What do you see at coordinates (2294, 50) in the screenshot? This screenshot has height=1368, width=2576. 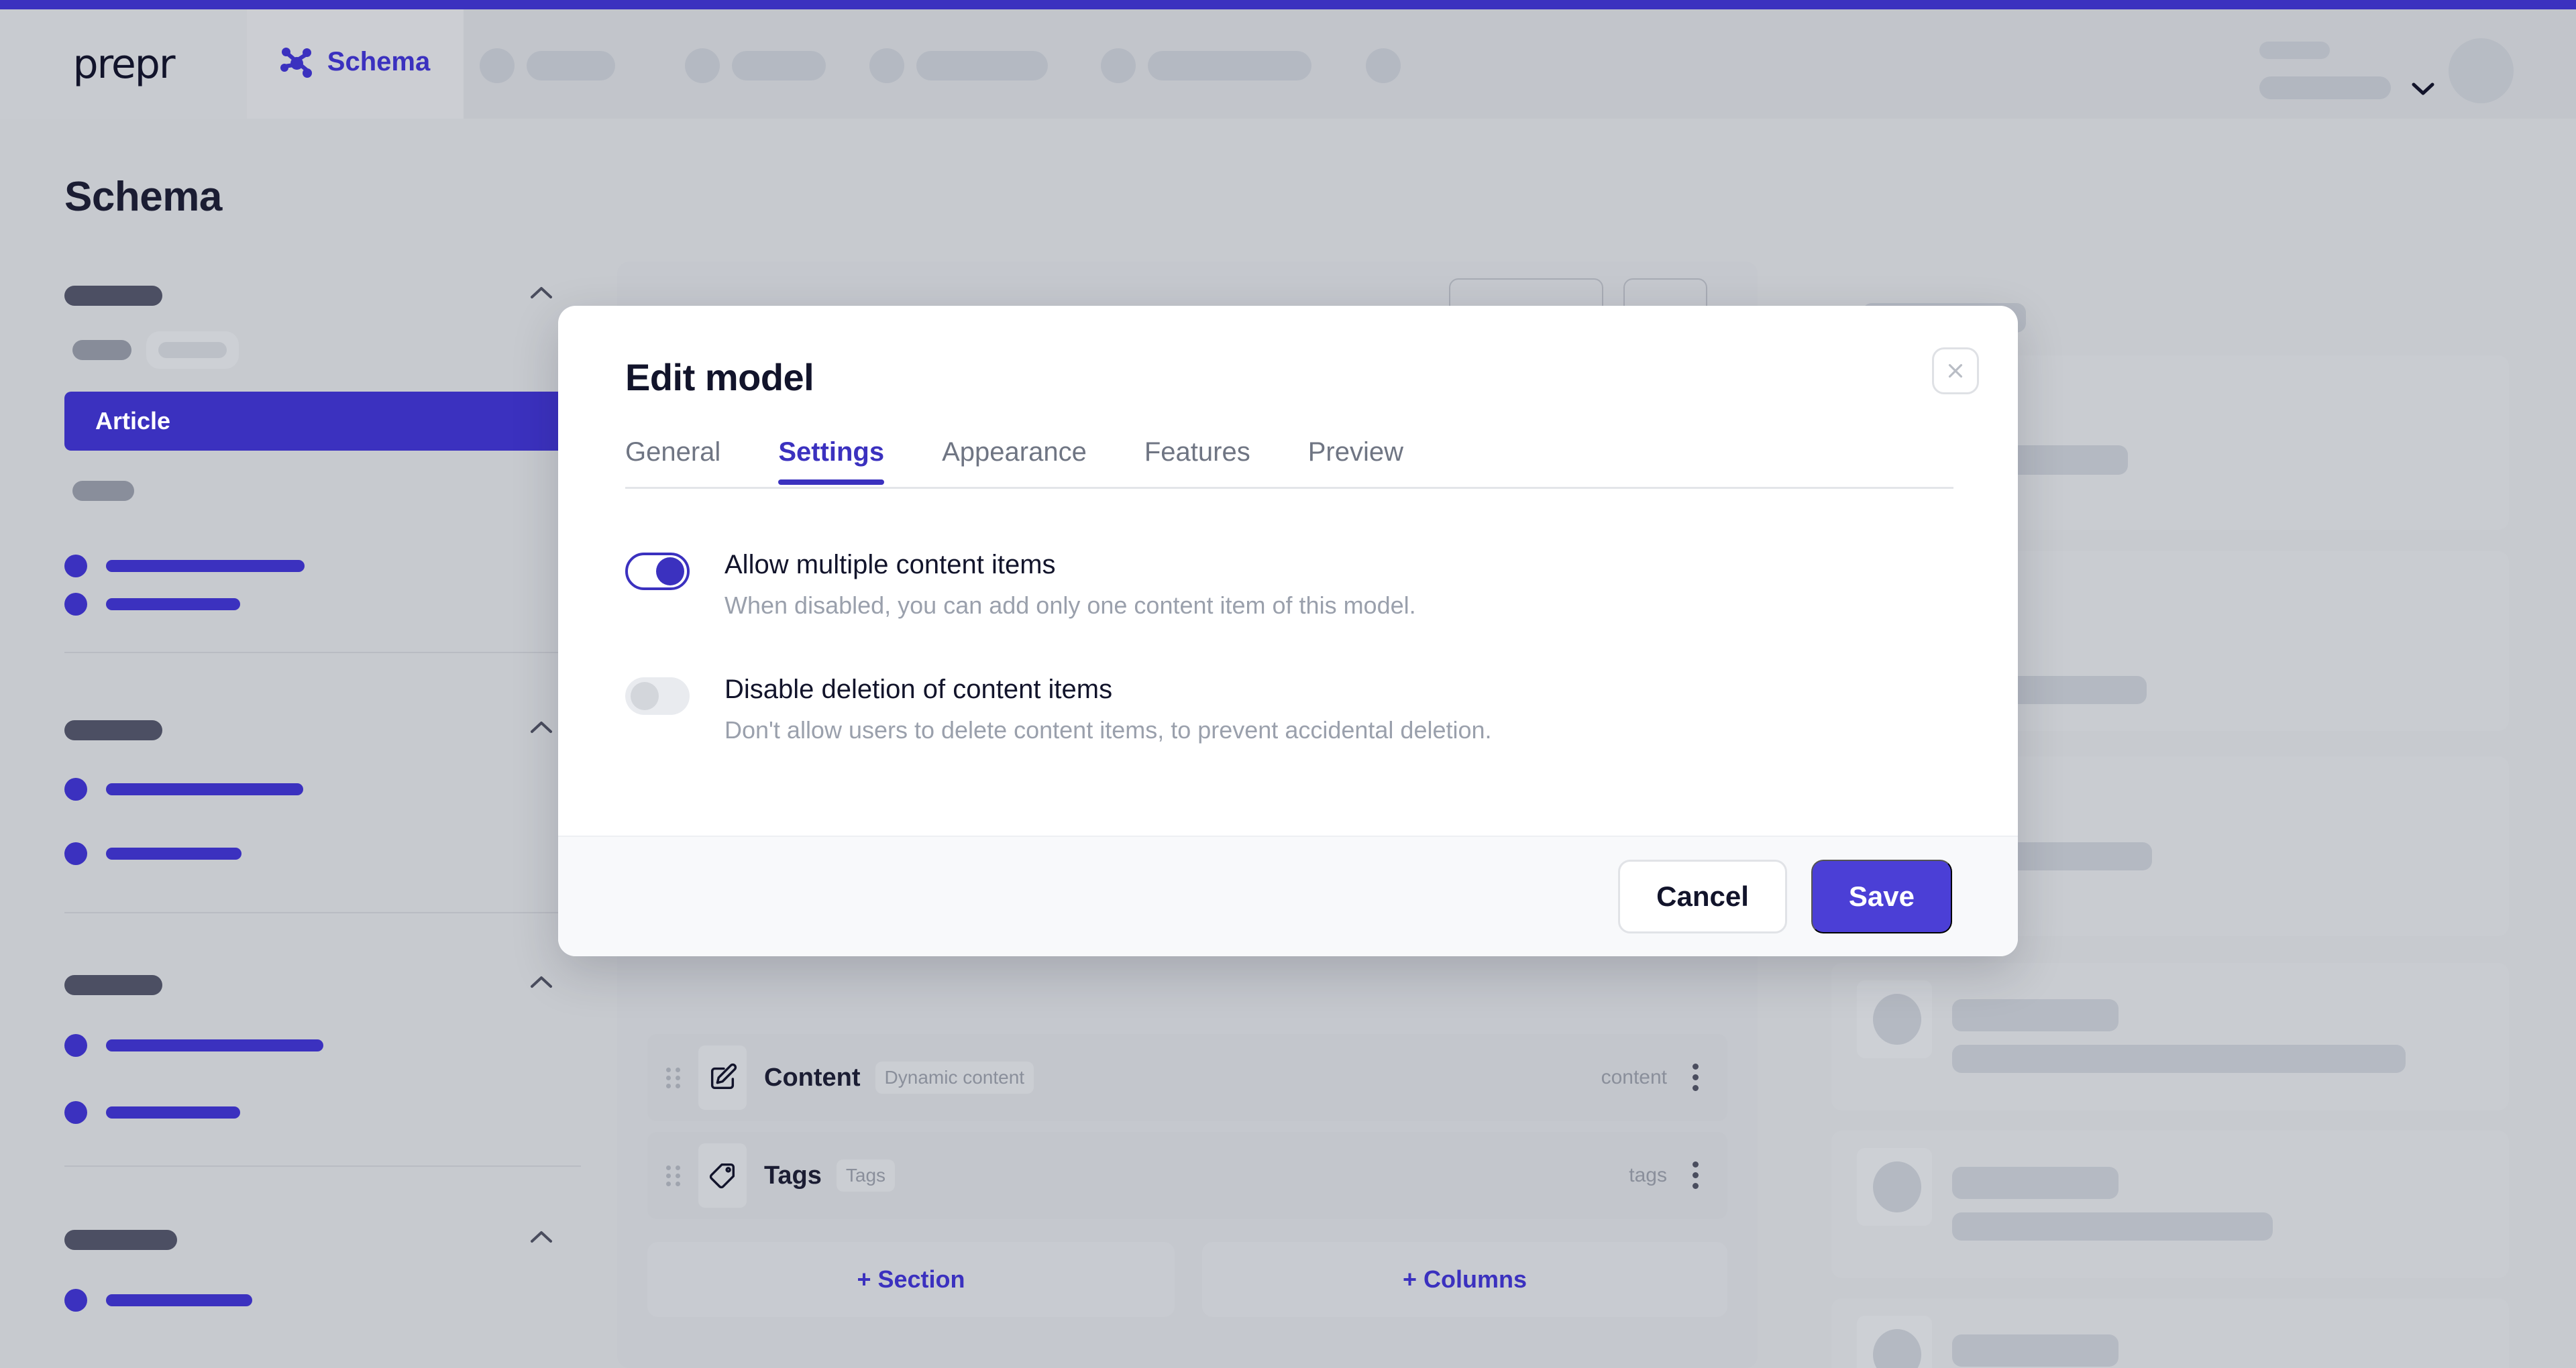 I see `account-name-placeholder` at bounding box center [2294, 50].